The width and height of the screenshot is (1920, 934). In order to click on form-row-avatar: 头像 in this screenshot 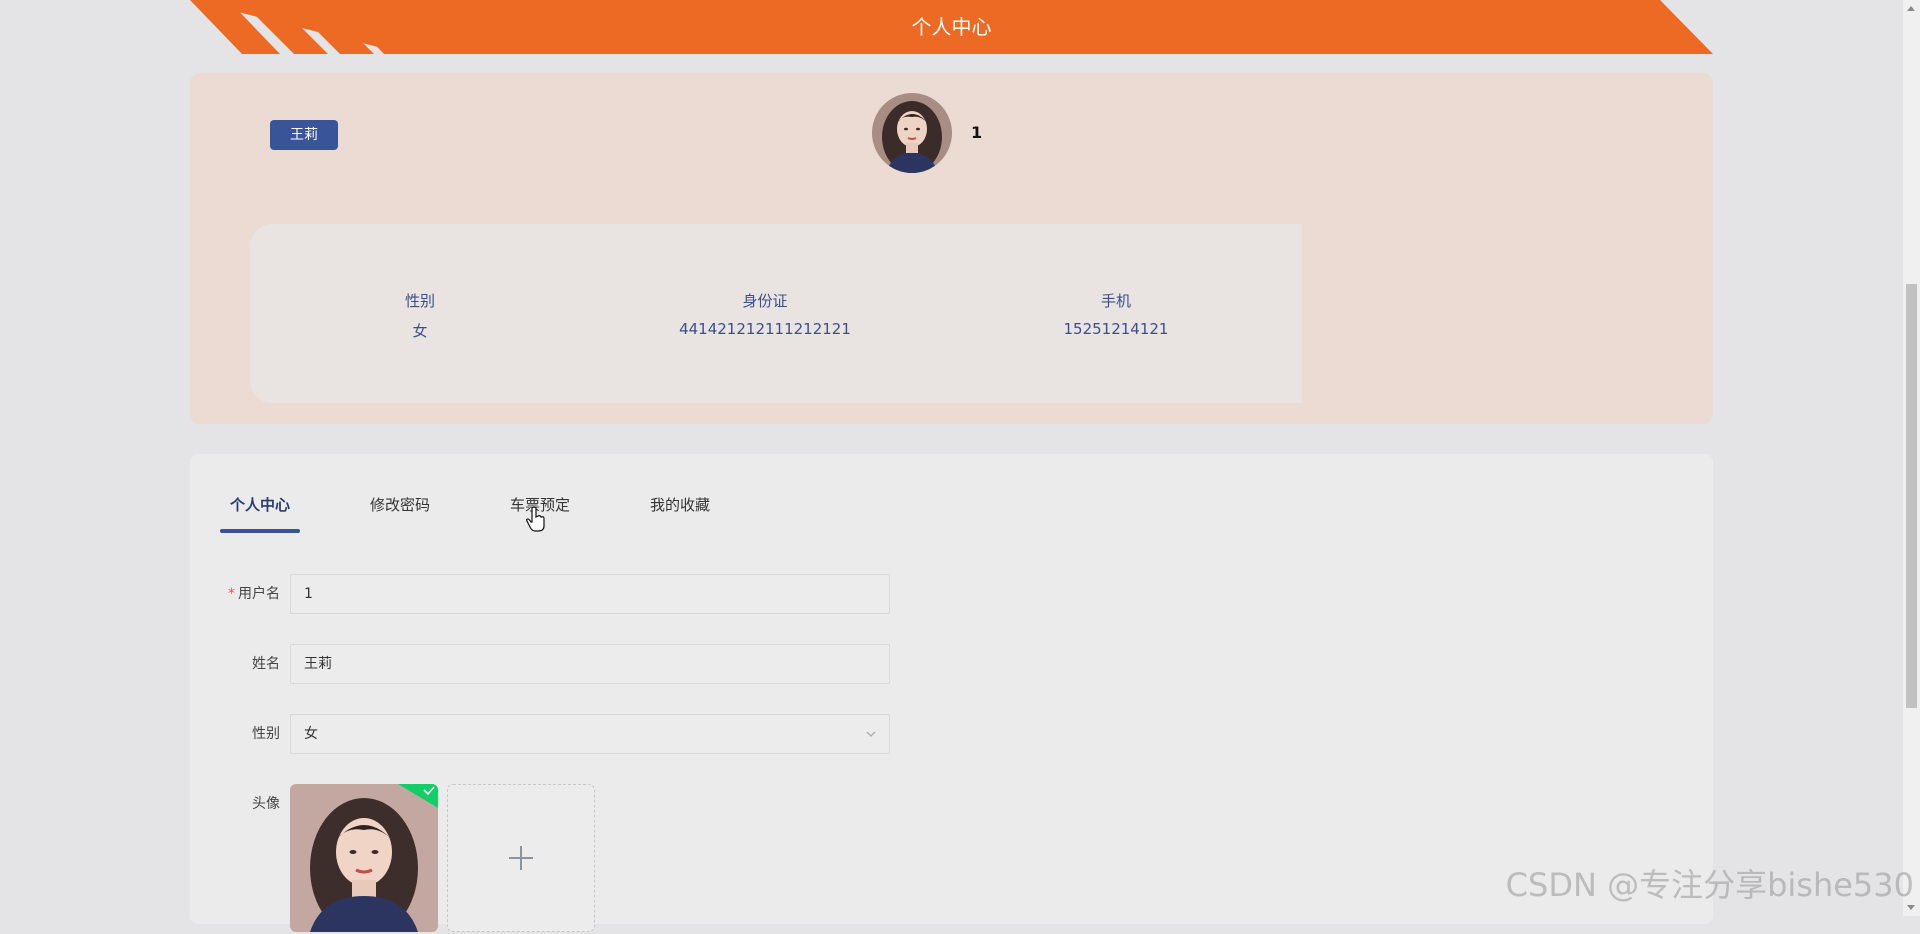, I will do `click(640, 859)`.